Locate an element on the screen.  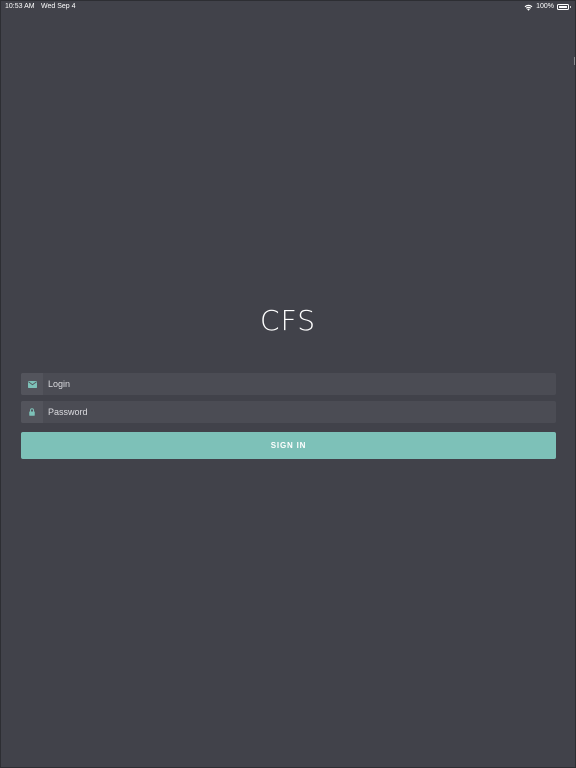
sign-in-button: SIGN IN is located at coordinates (288, 445).